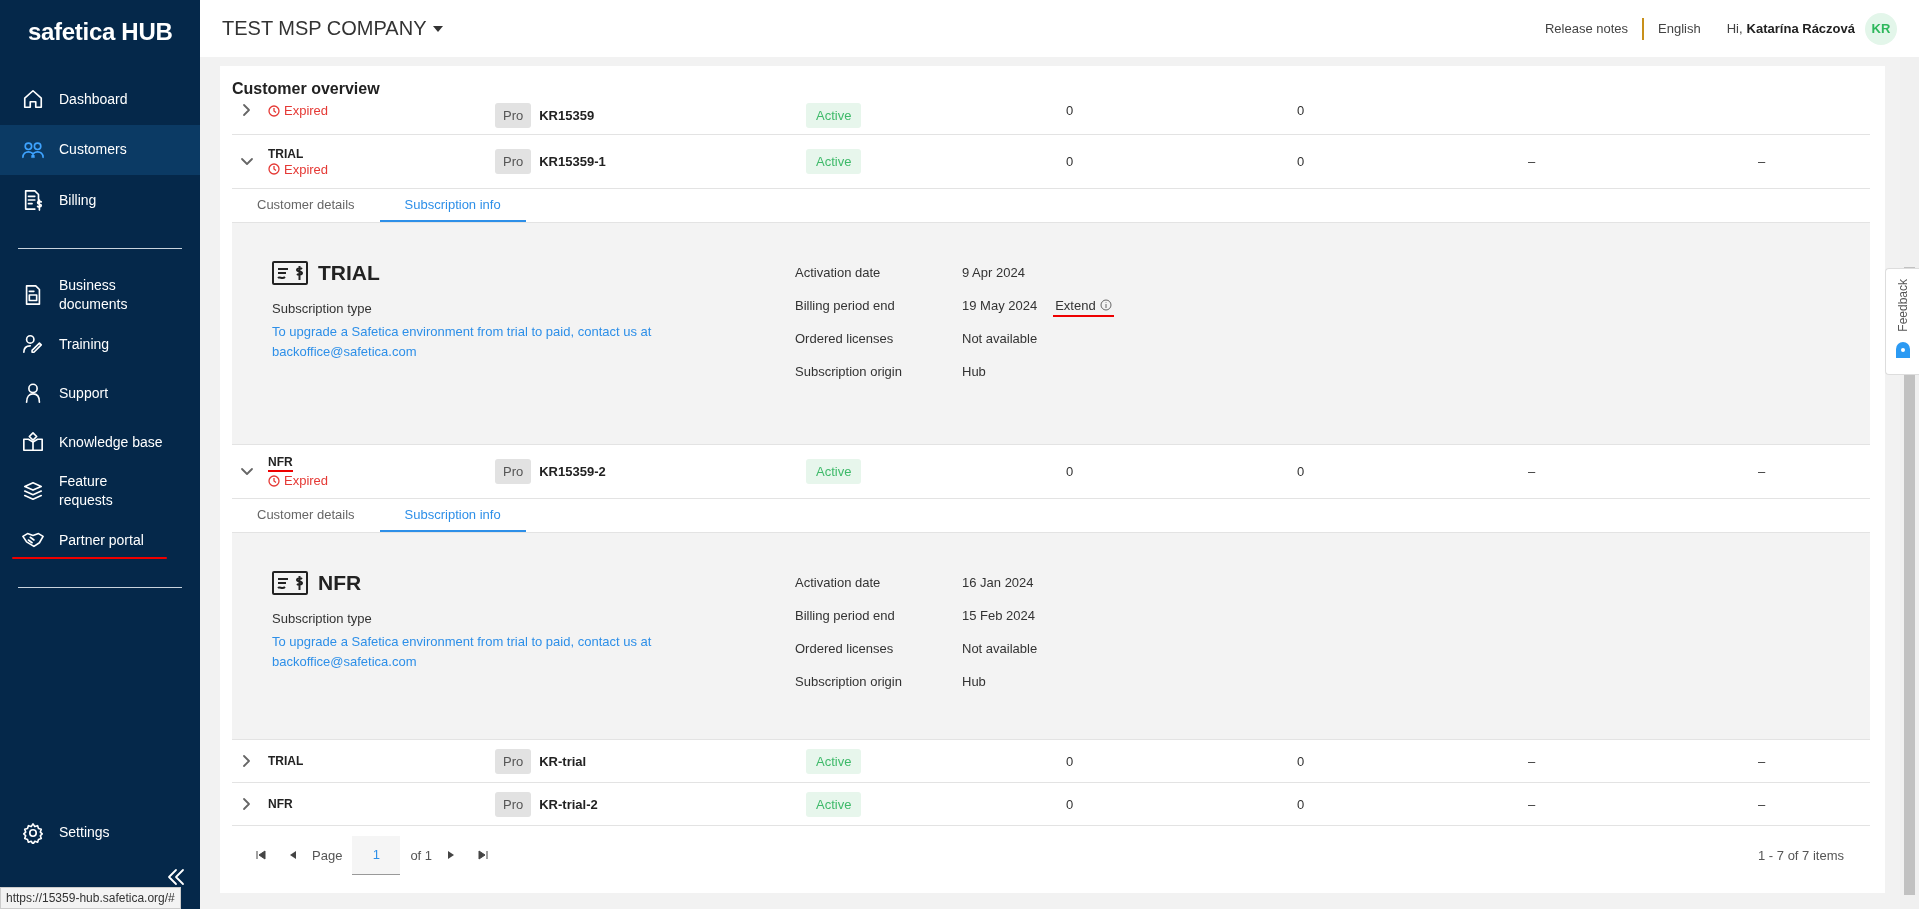 This screenshot has width=1919, height=909. I want to click on caret-icon, so click(438, 28).